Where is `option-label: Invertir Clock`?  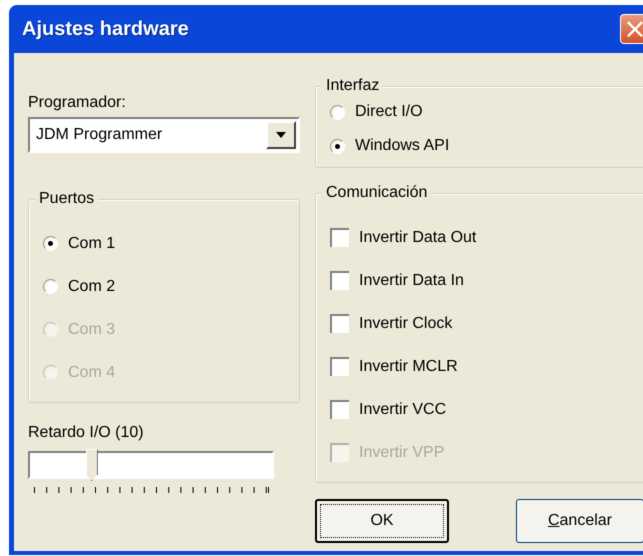
option-label: Invertir Clock is located at coordinates (405, 323).